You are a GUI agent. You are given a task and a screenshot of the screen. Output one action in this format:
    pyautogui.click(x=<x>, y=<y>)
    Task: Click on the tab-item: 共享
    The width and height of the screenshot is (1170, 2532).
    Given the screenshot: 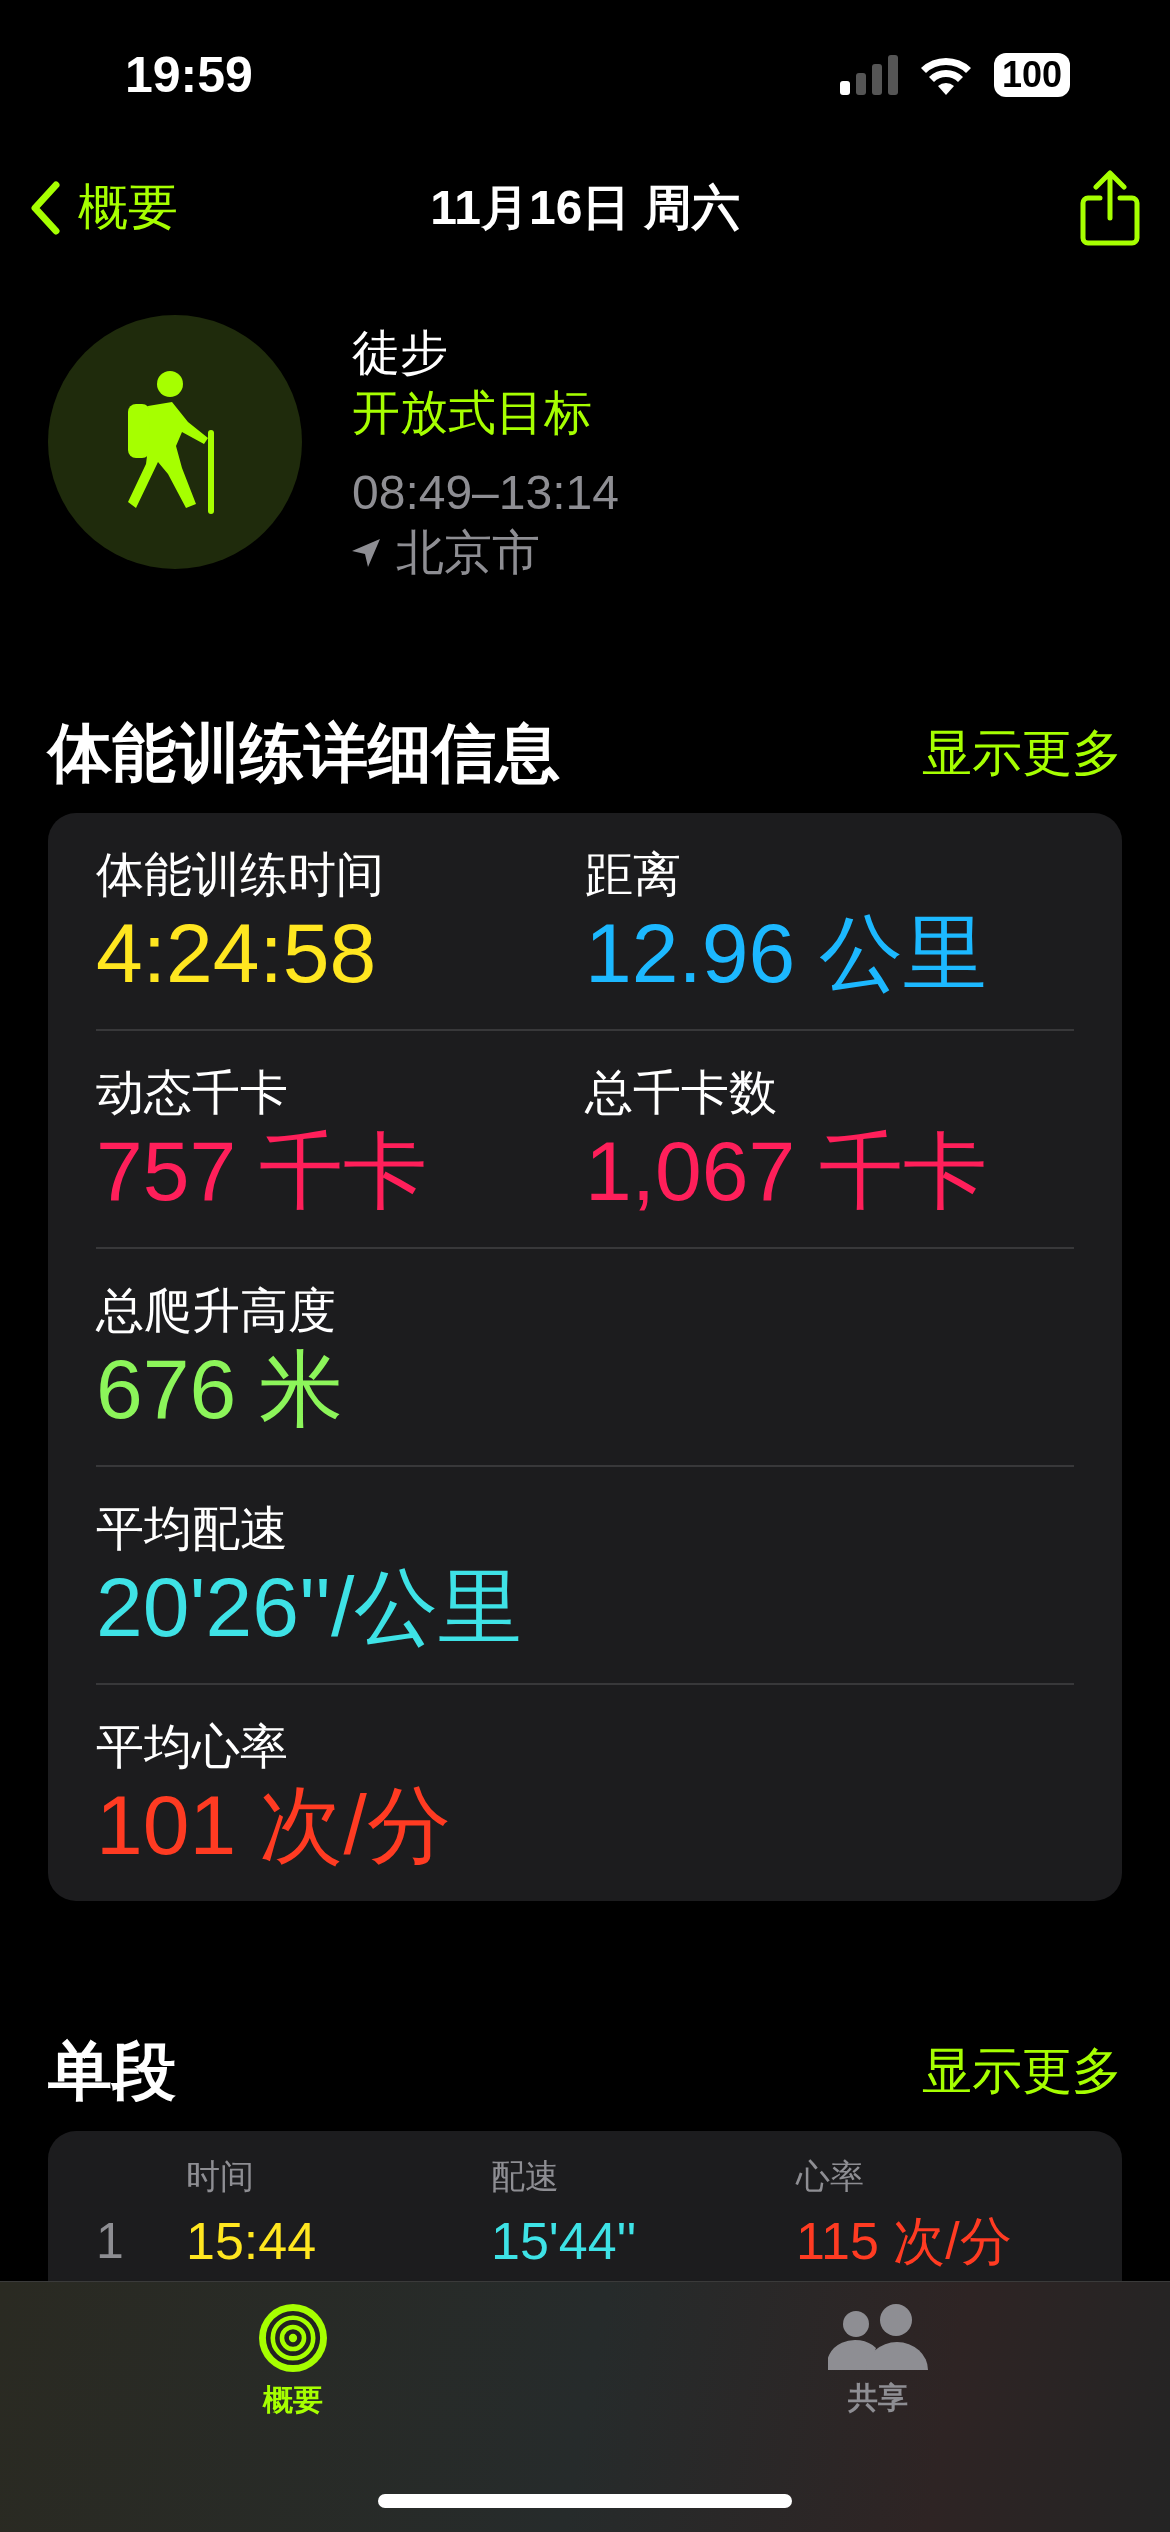 What is the action you would take?
    pyautogui.click(x=877, y=2352)
    